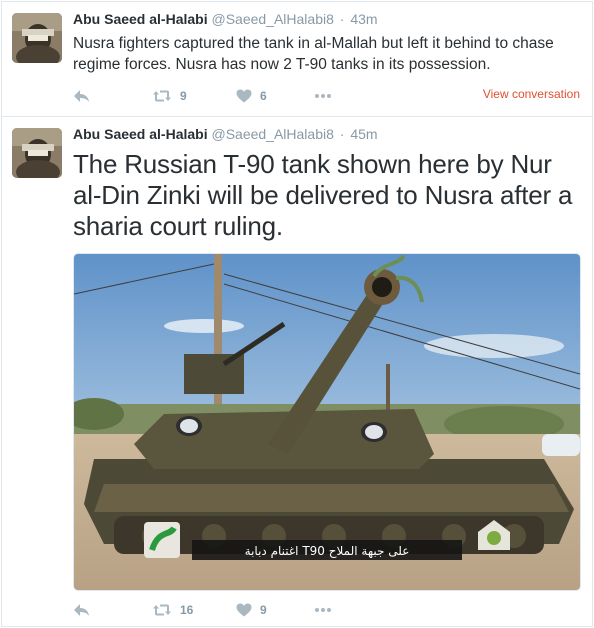 This screenshot has height=628, width=594. I want to click on timestamp: 45m, so click(363, 134).